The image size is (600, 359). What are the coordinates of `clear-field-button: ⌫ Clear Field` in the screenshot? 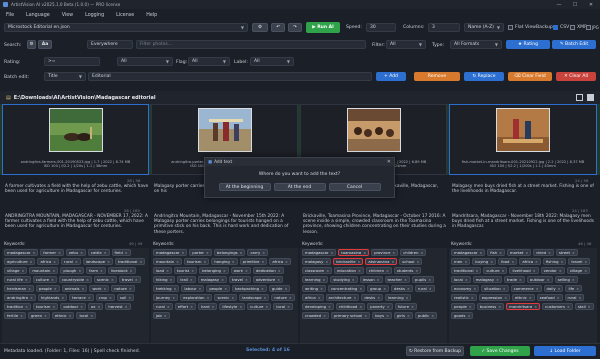 It's located at (530, 76).